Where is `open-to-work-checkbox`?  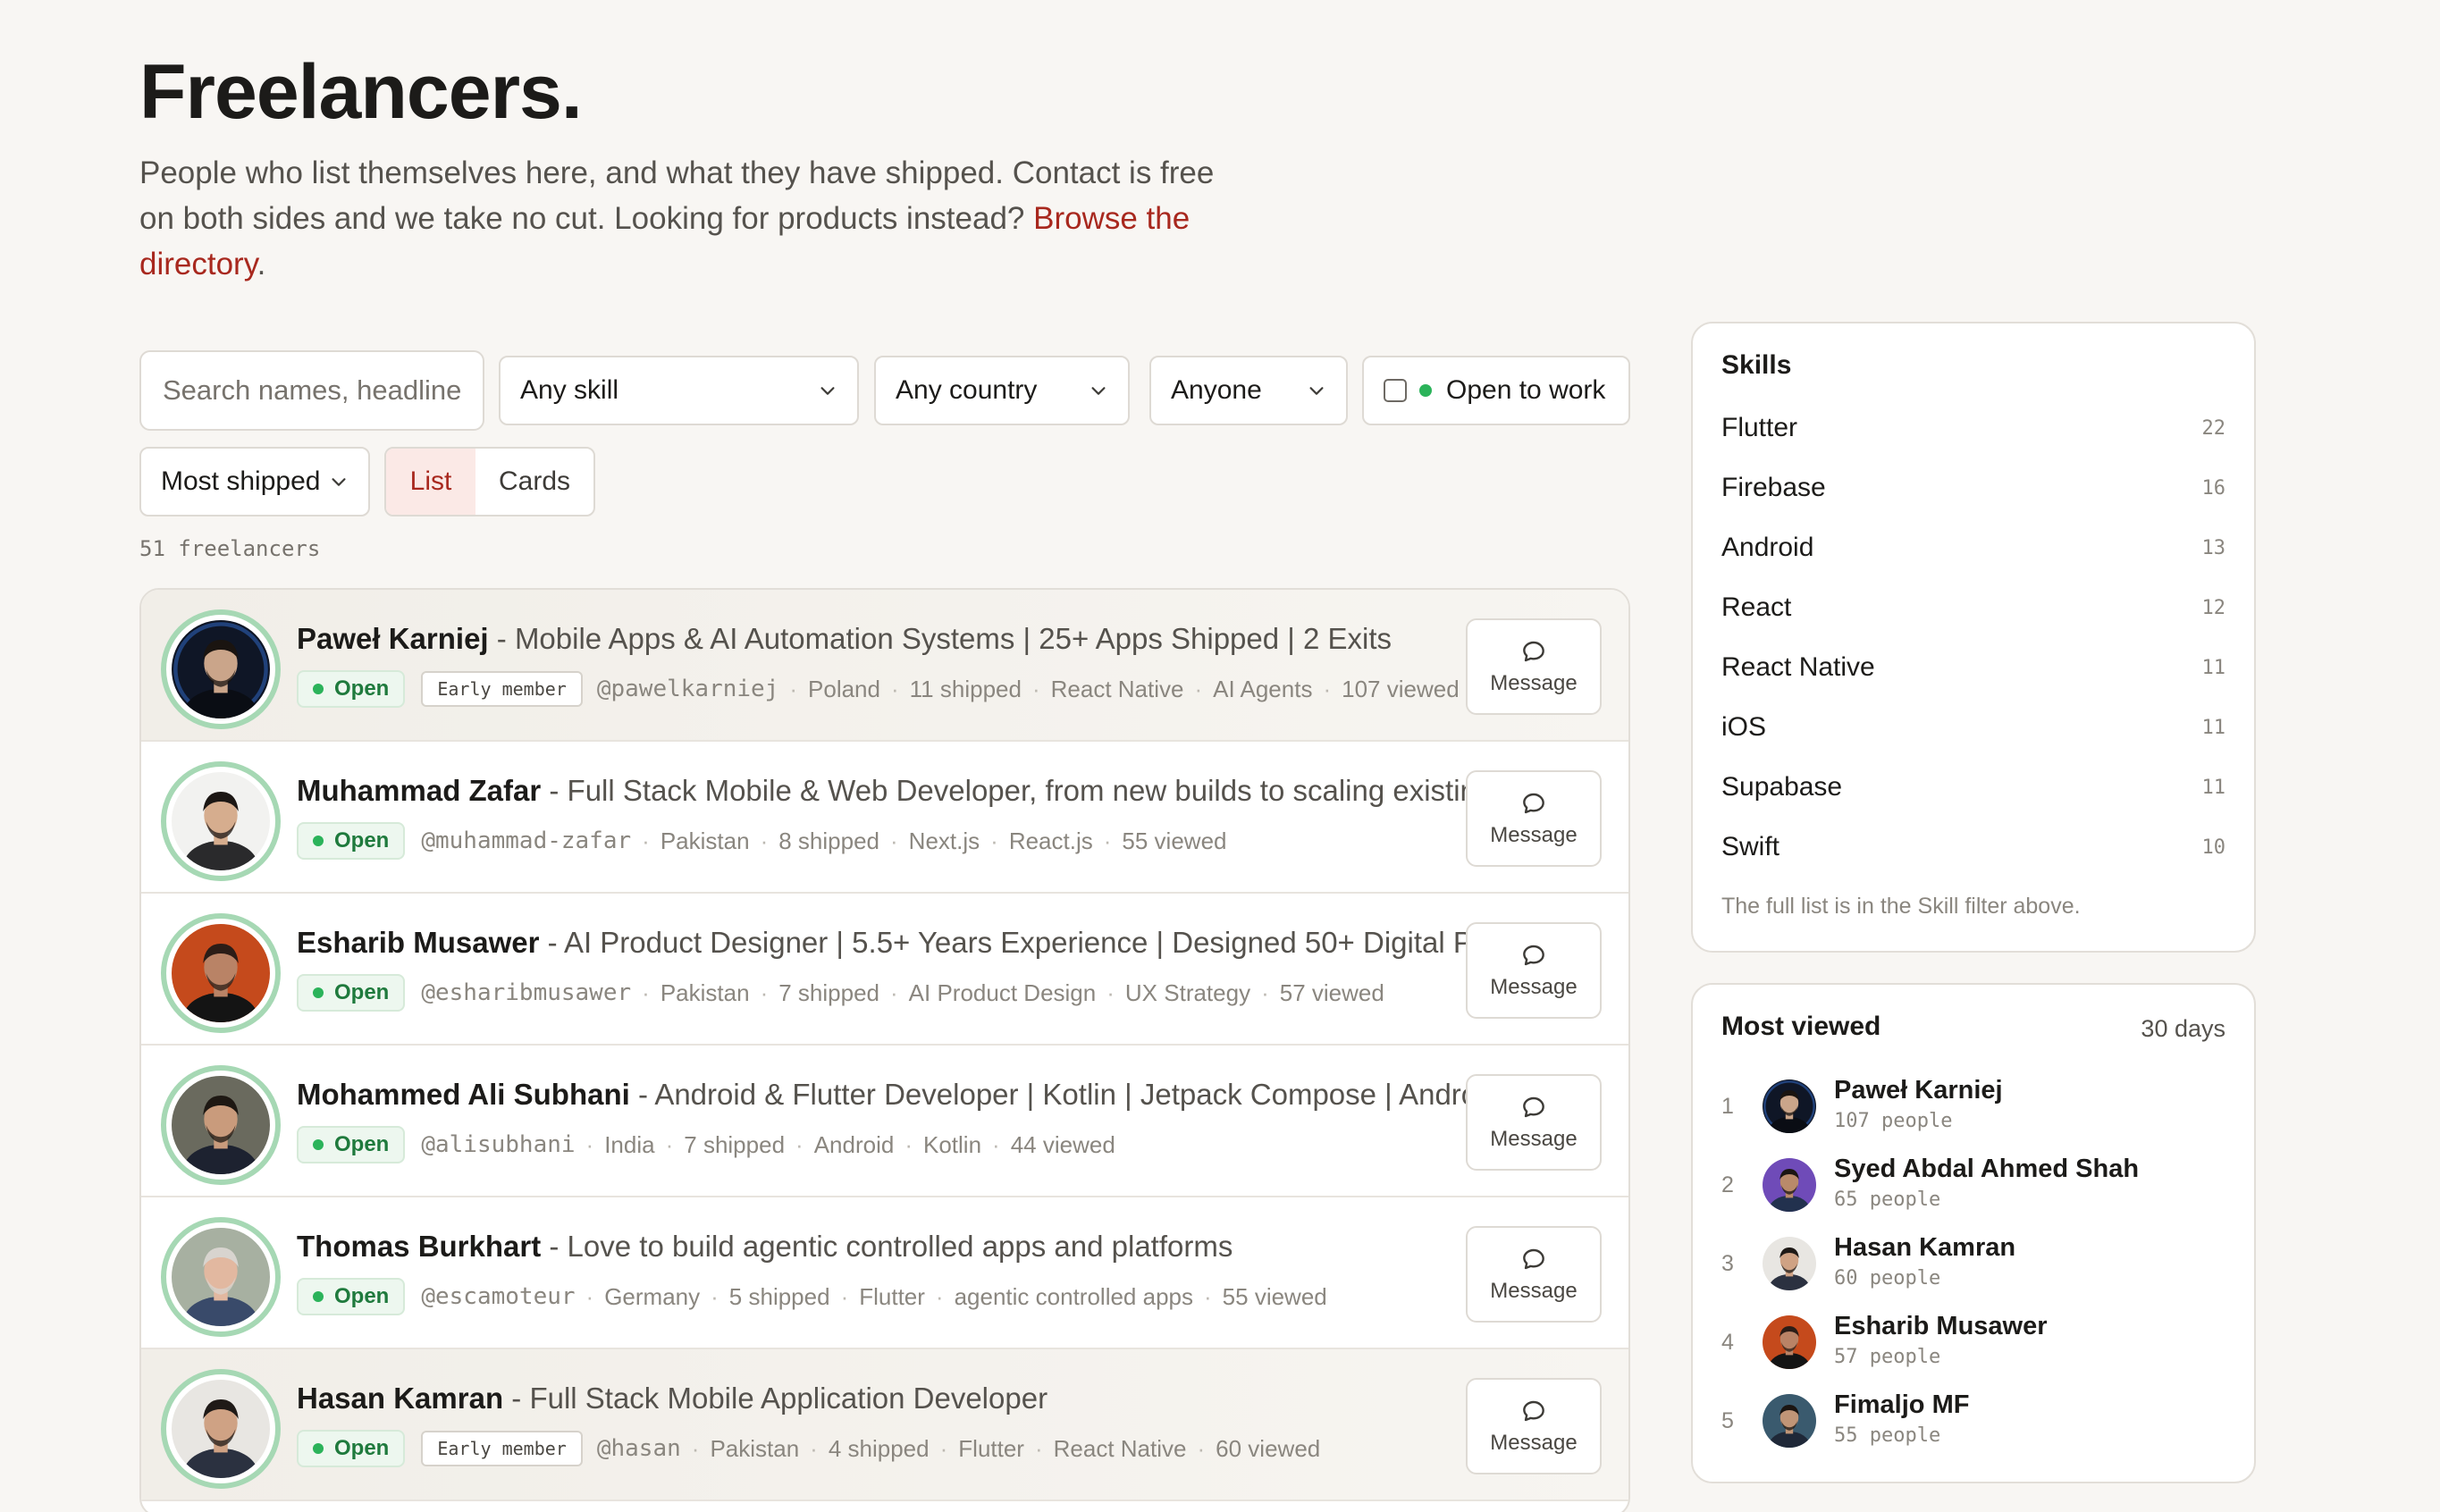
open-to-work-checkbox is located at coordinates (1396, 390).